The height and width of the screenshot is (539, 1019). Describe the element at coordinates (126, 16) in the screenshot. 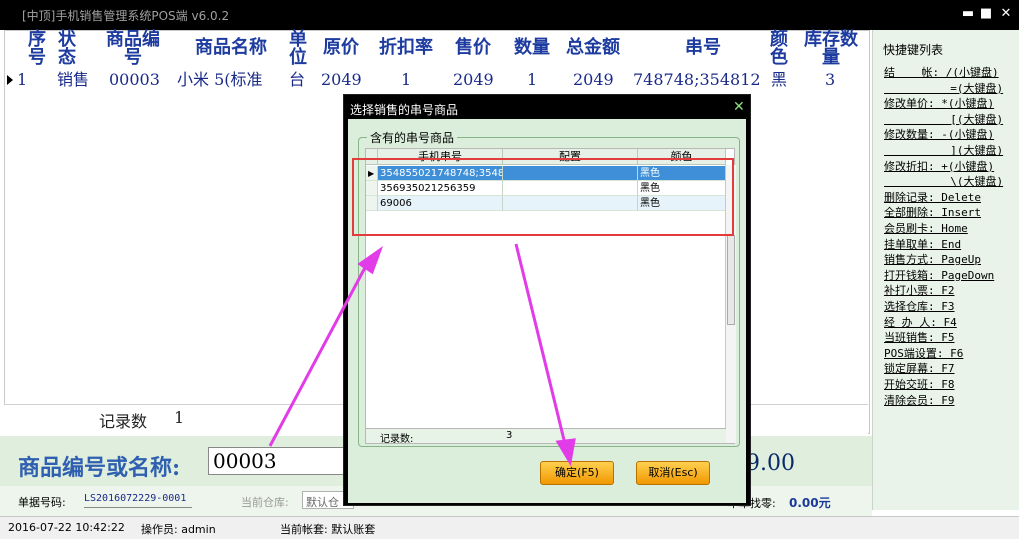

I see `window-title: [中顶]手机销售管理系统POS端 v6.0.2` at that location.